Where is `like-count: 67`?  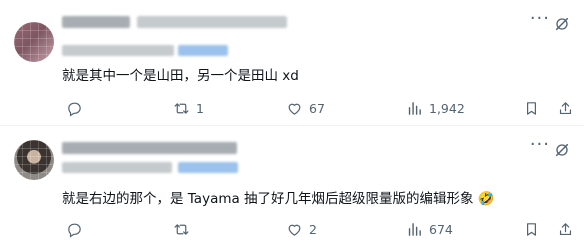
like-count: 67 is located at coordinates (317, 108).